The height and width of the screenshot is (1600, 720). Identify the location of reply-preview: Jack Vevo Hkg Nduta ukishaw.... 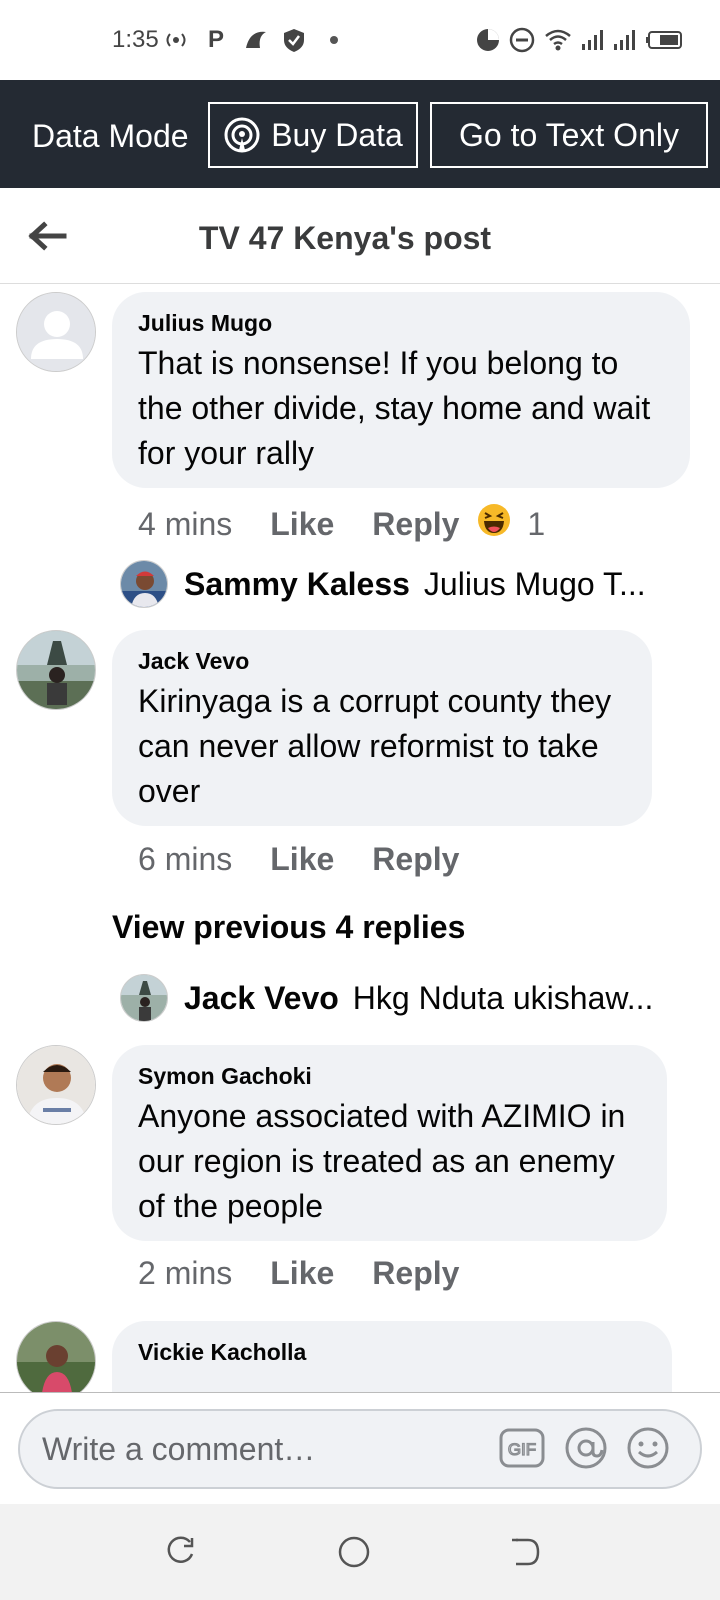
(386, 998).